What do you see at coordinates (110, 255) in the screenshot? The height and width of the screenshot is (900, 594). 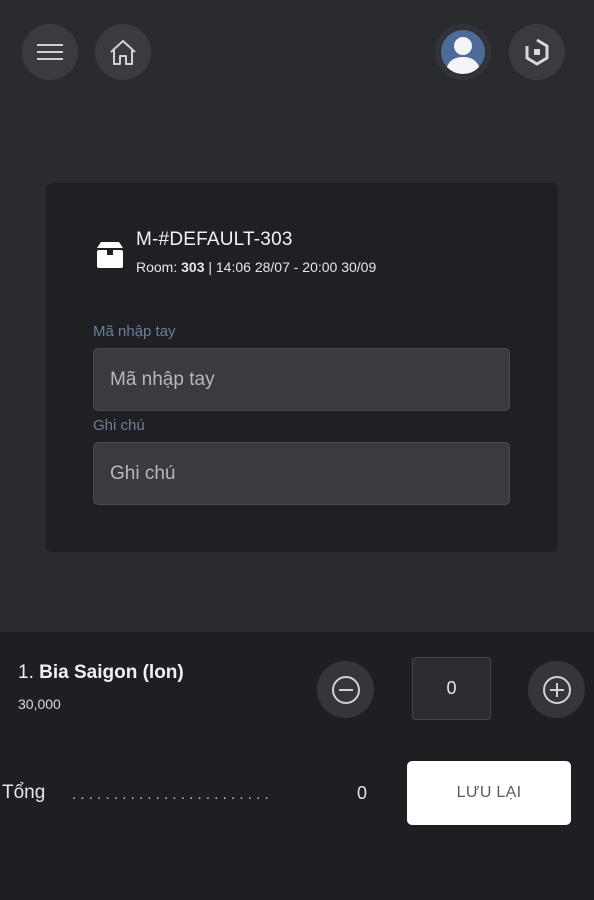 I see `package-box-icon` at bounding box center [110, 255].